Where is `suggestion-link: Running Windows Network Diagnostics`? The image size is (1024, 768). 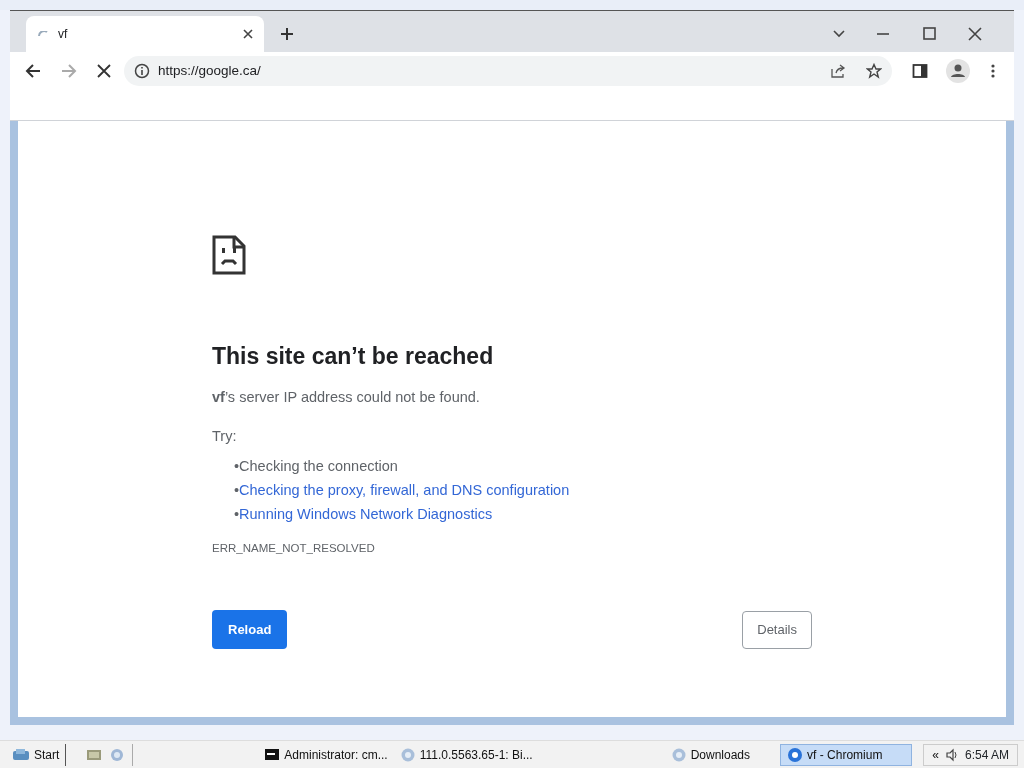 suggestion-link: Running Windows Network Diagnostics is located at coordinates (366, 514).